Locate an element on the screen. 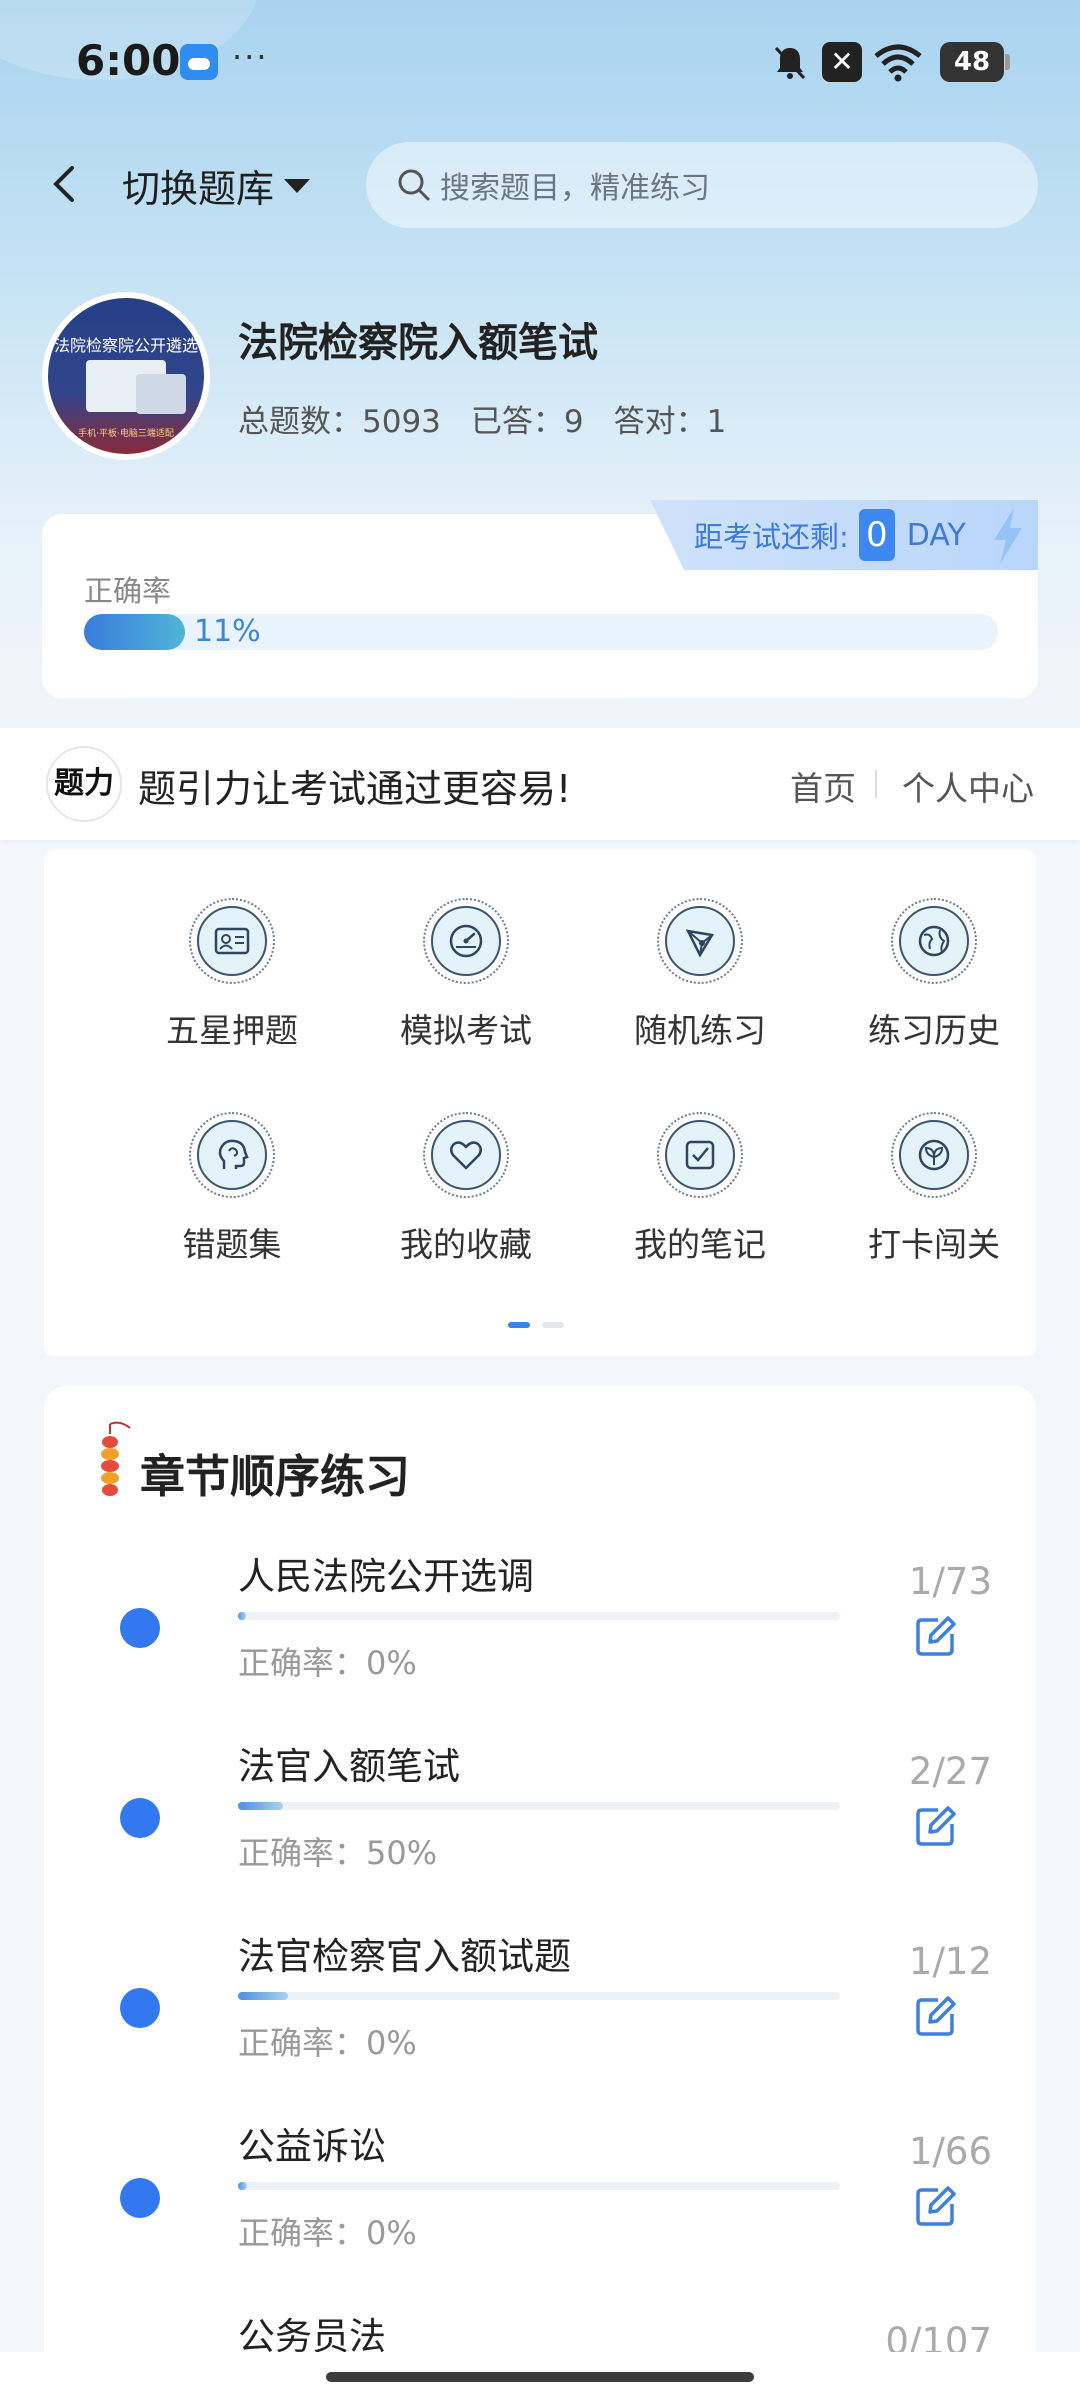 Image resolution: width=1080 pixels, height=2400 pixels. switch-bank-label: 切换题库 is located at coordinates (198, 189).